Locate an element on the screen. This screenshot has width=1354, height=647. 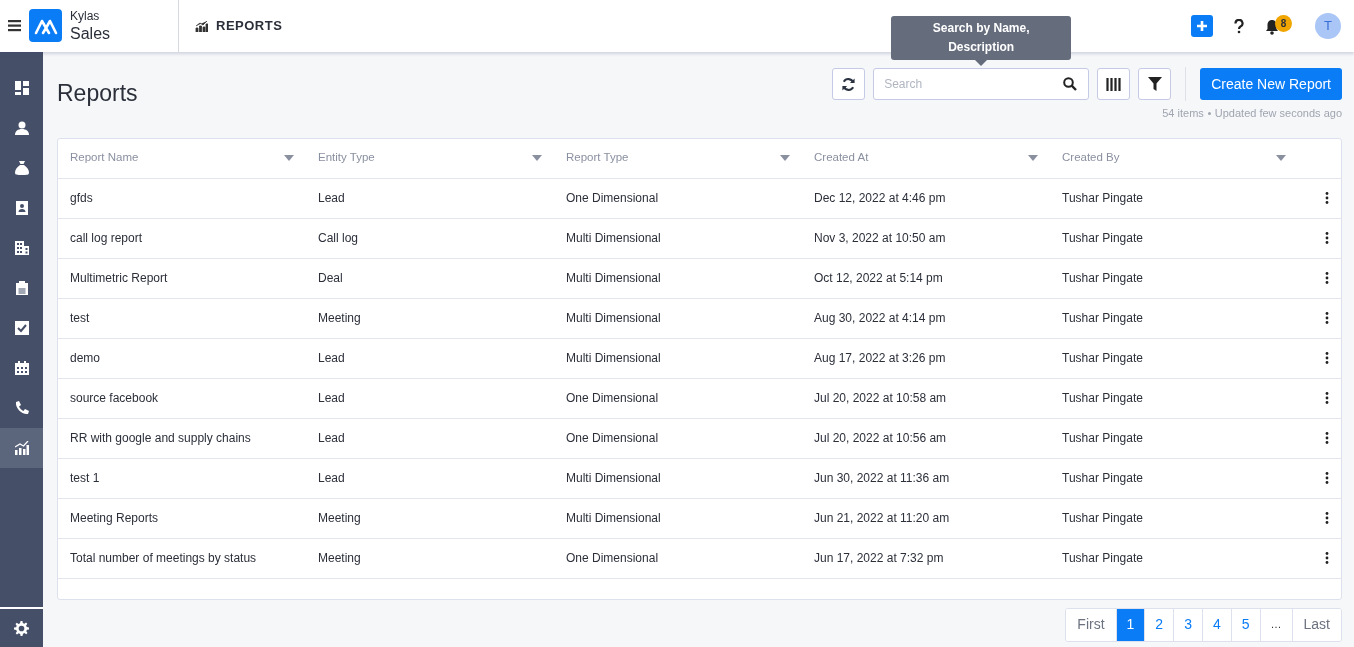
page-title: Reports is located at coordinates (97, 94).